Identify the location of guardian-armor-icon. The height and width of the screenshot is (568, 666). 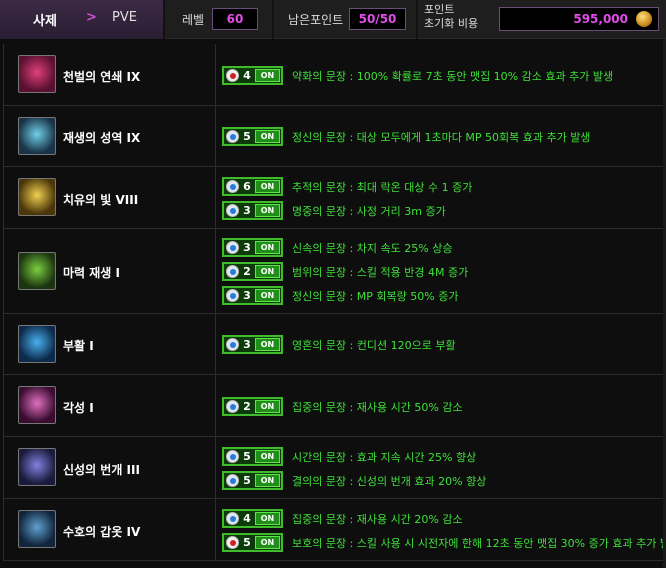
(37, 529).